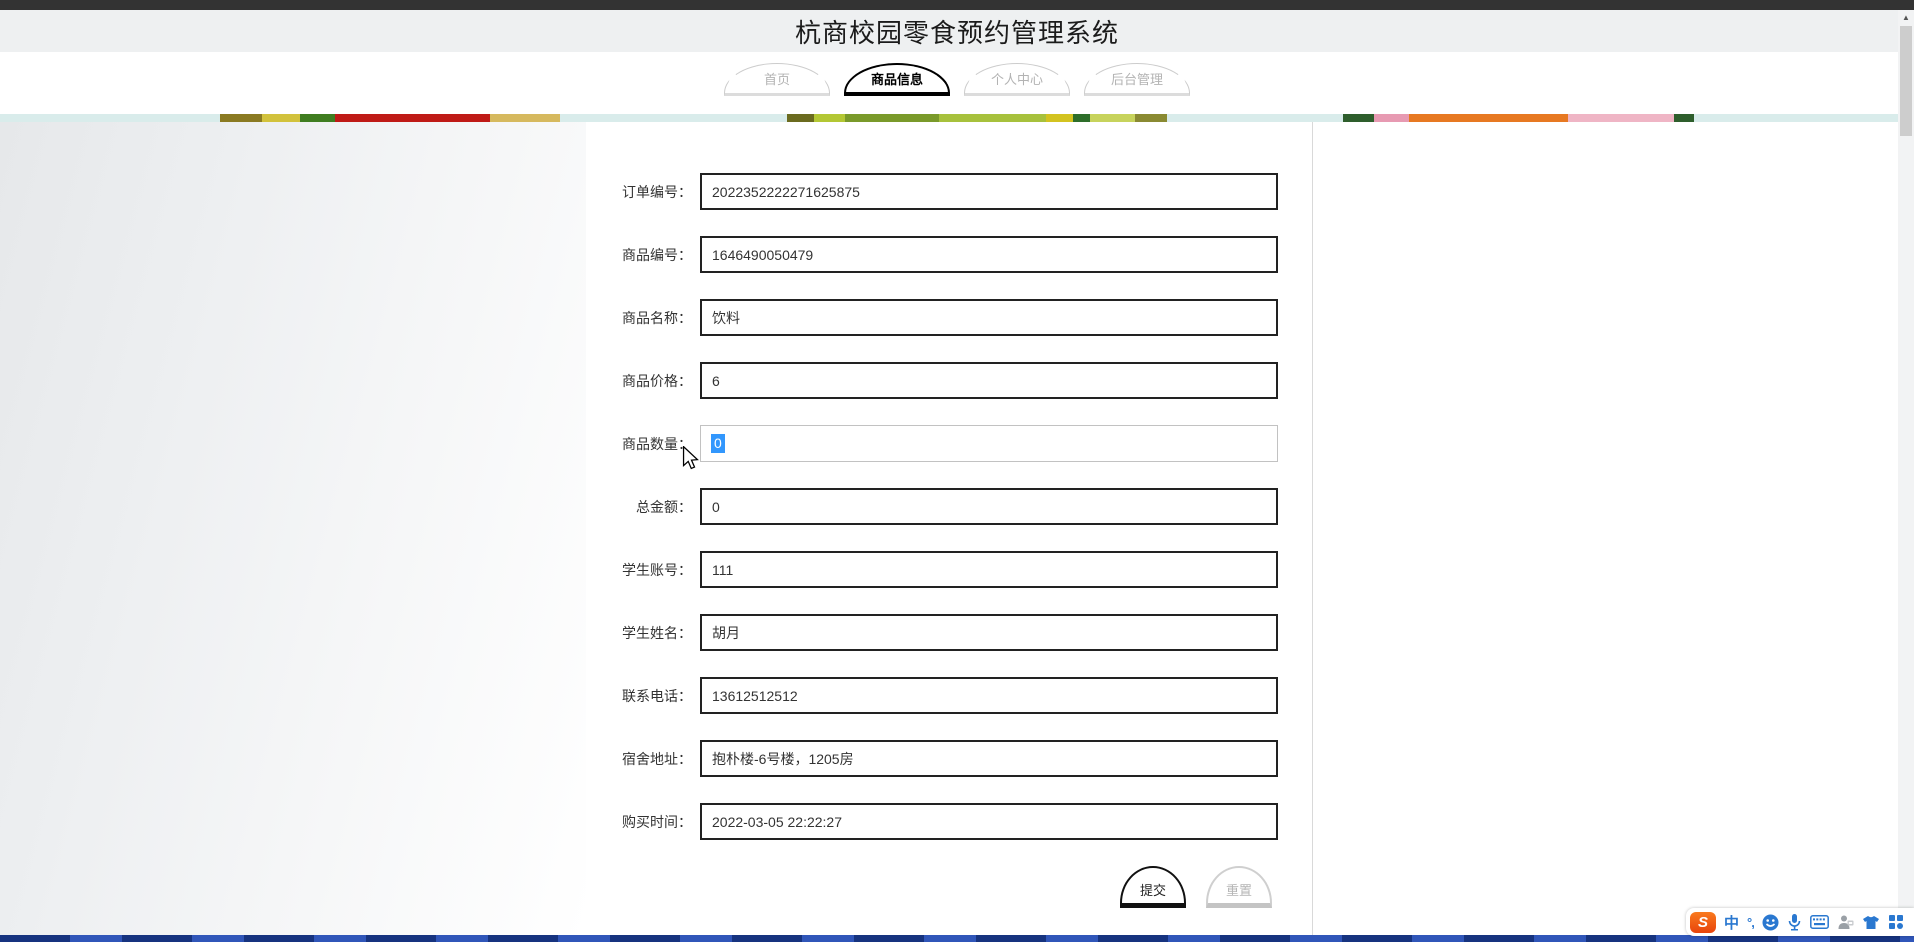  Describe the element at coordinates (1137, 79) in the screenshot. I see `tab-backend-admin: 后台管理` at that location.